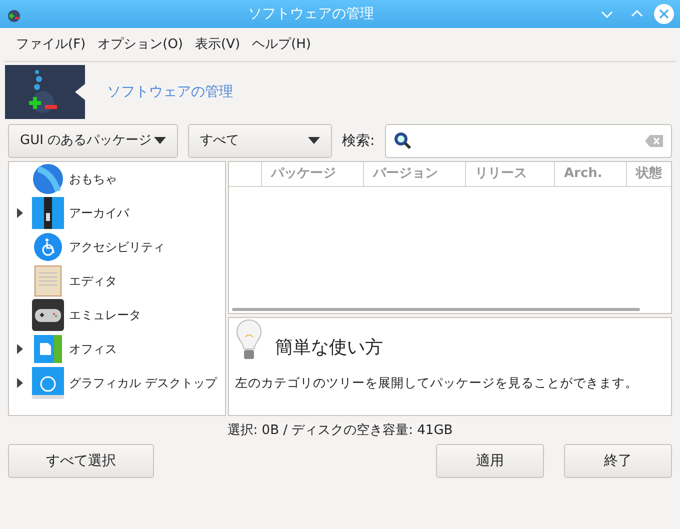 The image size is (680, 529). I want to click on status-text: 選択: 0B / ディスクの空き容量: 41GB, so click(340, 431).